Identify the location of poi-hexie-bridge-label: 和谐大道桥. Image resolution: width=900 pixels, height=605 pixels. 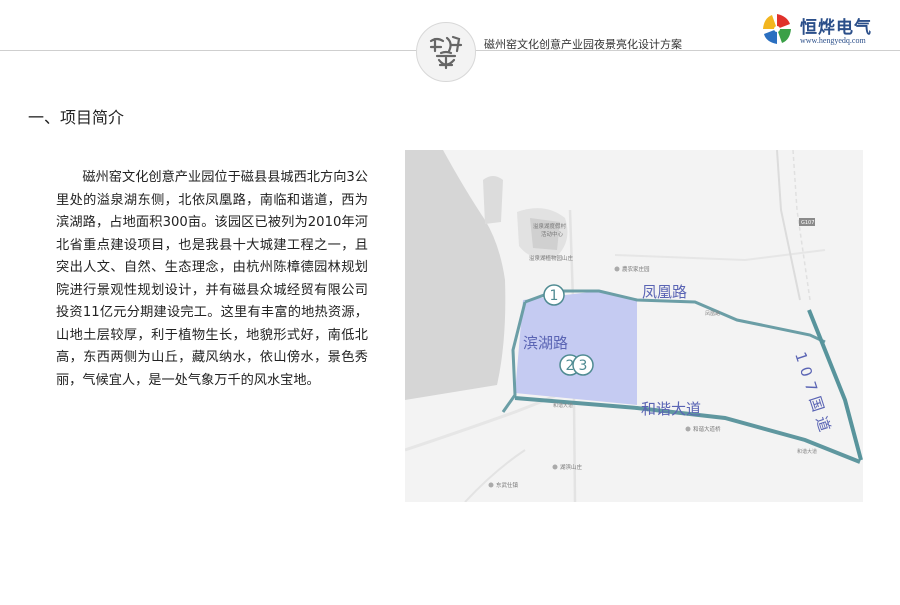
(707, 429).